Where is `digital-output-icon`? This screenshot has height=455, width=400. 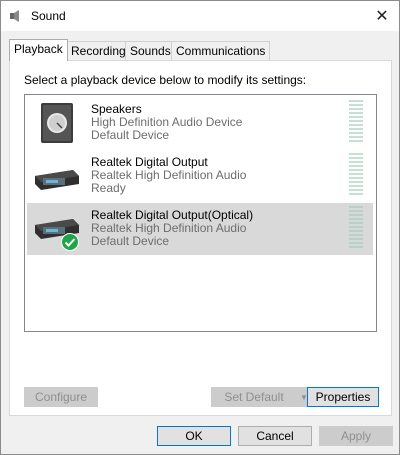
digital-output-icon is located at coordinates (57, 180).